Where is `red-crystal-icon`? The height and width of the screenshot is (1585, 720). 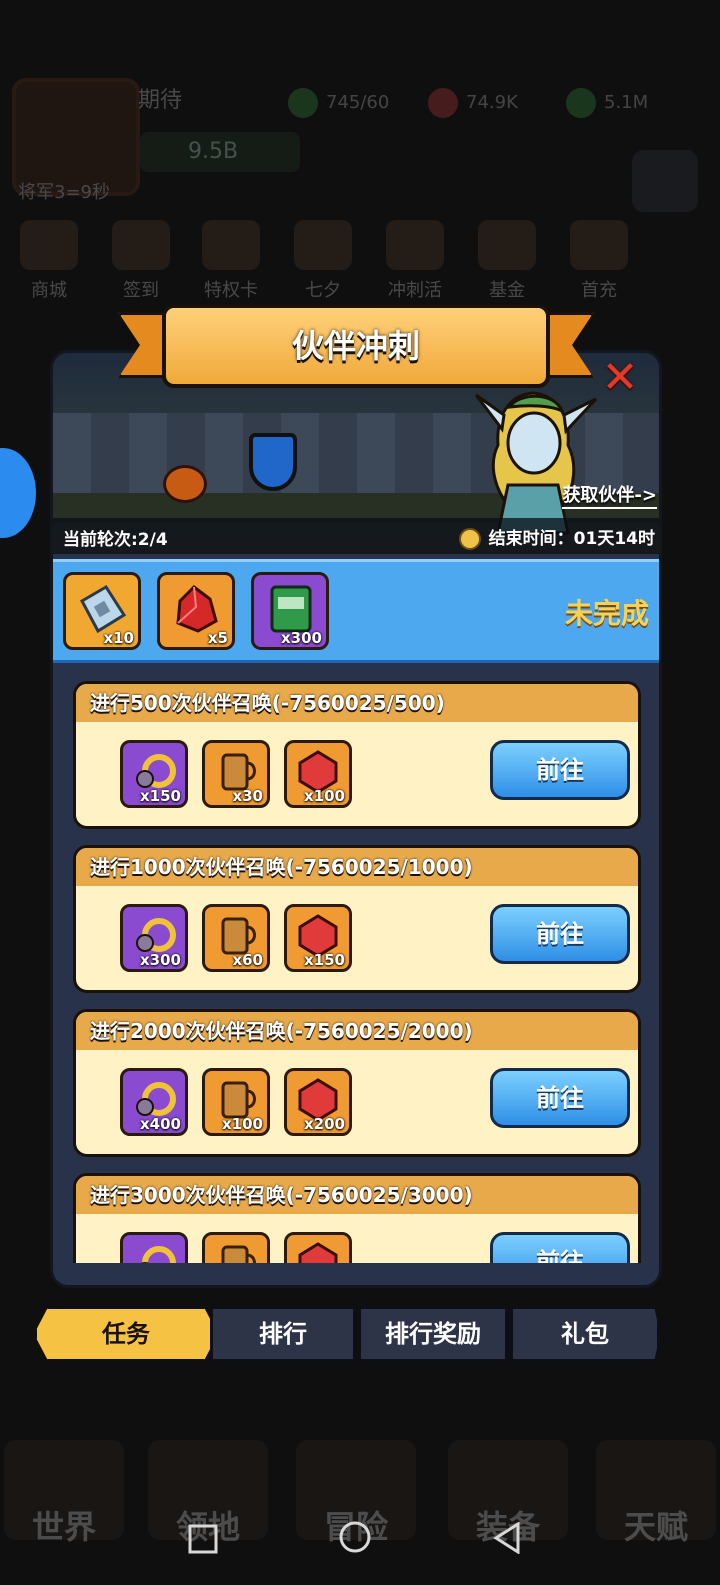 red-crystal-icon is located at coordinates (197, 609).